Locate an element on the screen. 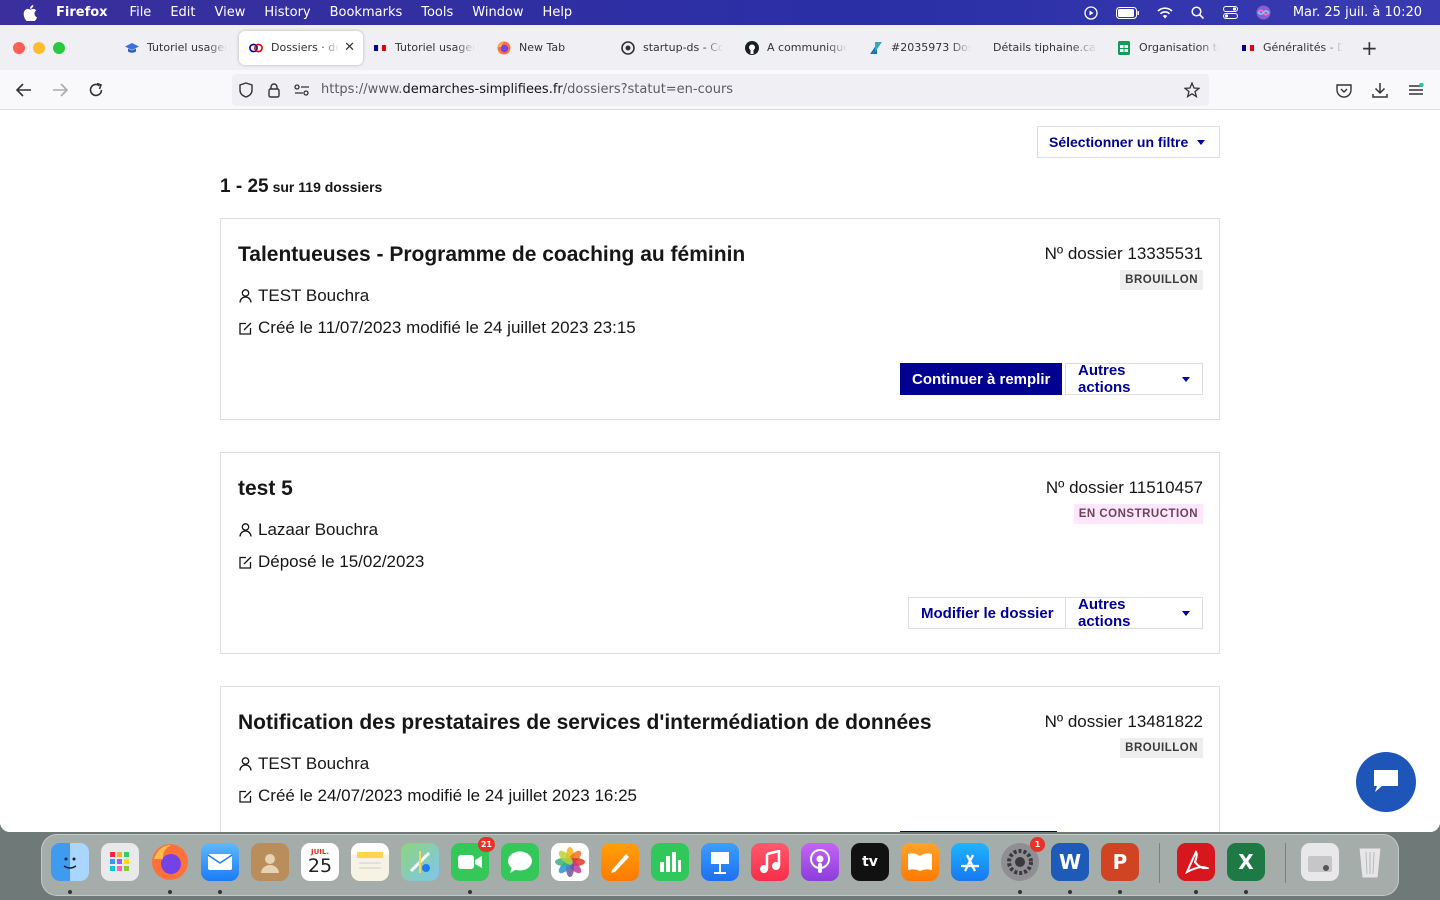  tab-tutoriel-usager: Tutoriel usager is located at coordinates (177, 48).